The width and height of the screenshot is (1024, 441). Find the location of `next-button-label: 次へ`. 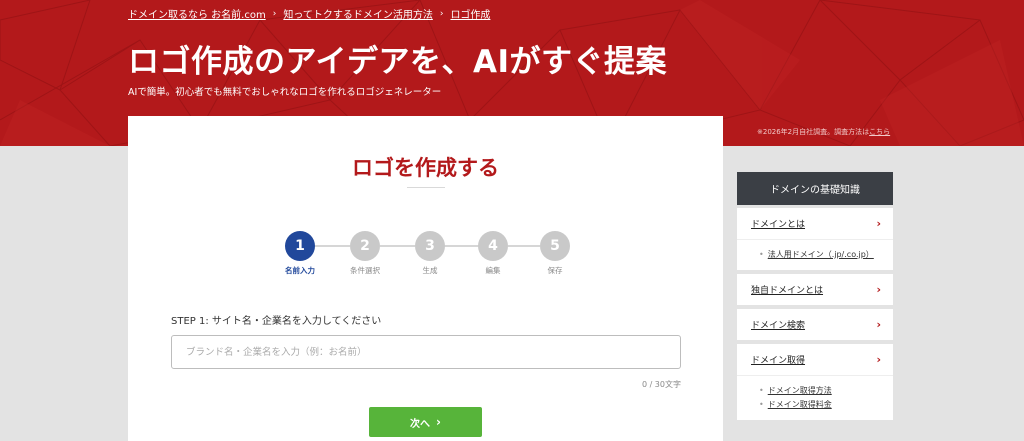

next-button-label: 次へ is located at coordinates (420, 424).